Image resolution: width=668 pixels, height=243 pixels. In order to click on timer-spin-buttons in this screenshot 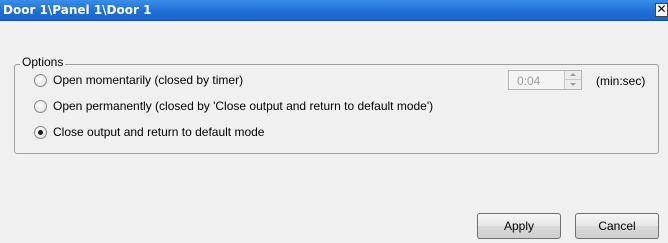, I will do `click(572, 80)`.